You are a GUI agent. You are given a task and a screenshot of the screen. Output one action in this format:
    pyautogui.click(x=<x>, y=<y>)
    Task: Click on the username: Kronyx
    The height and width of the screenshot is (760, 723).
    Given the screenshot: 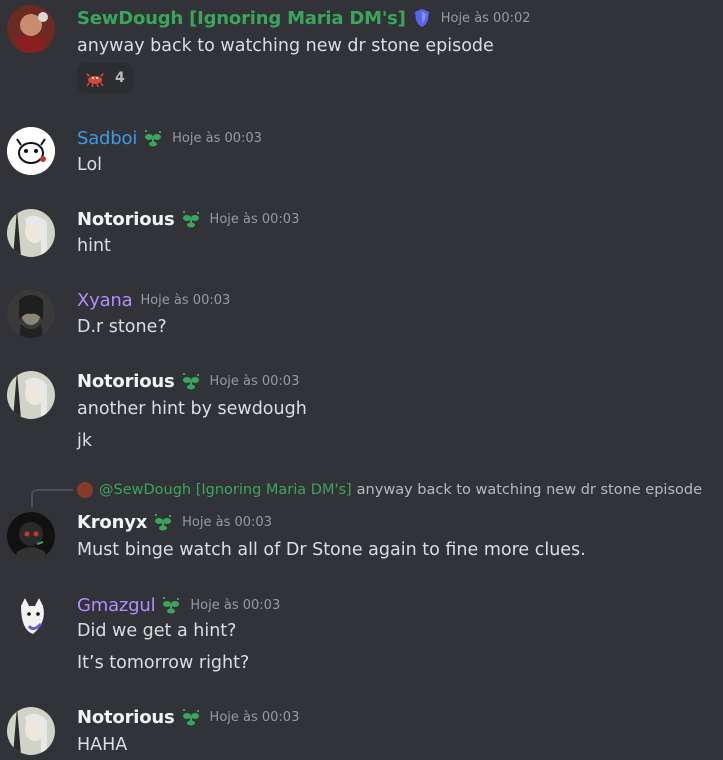 What is the action you would take?
    pyautogui.click(x=112, y=522)
    